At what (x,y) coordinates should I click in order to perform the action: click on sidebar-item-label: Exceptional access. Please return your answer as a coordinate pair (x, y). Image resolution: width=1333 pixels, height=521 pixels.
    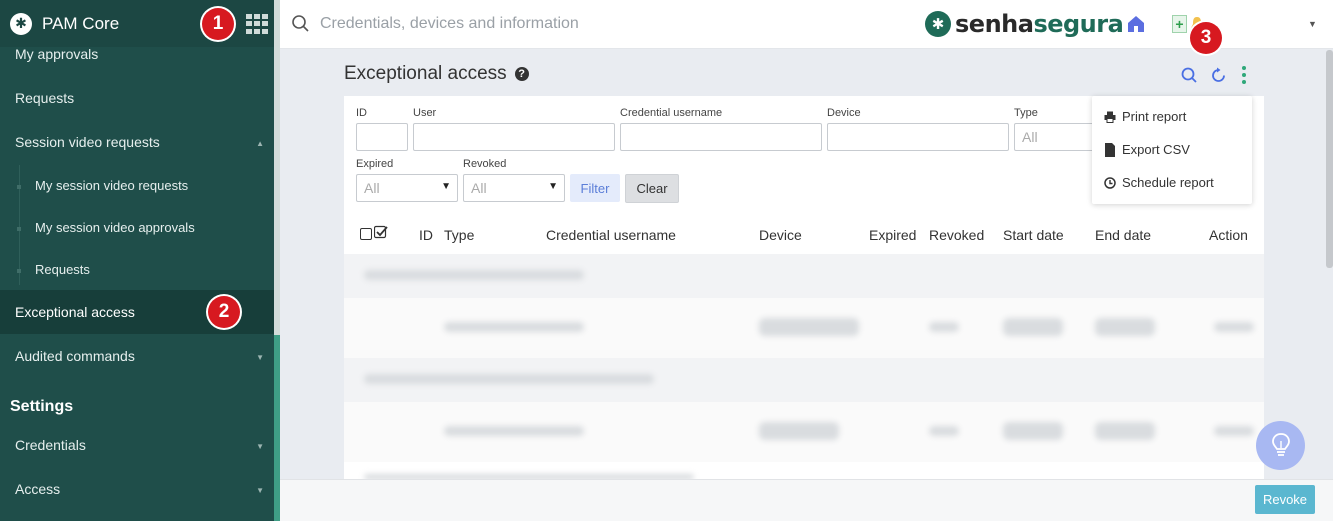
    Looking at the image, I should click on (75, 312).